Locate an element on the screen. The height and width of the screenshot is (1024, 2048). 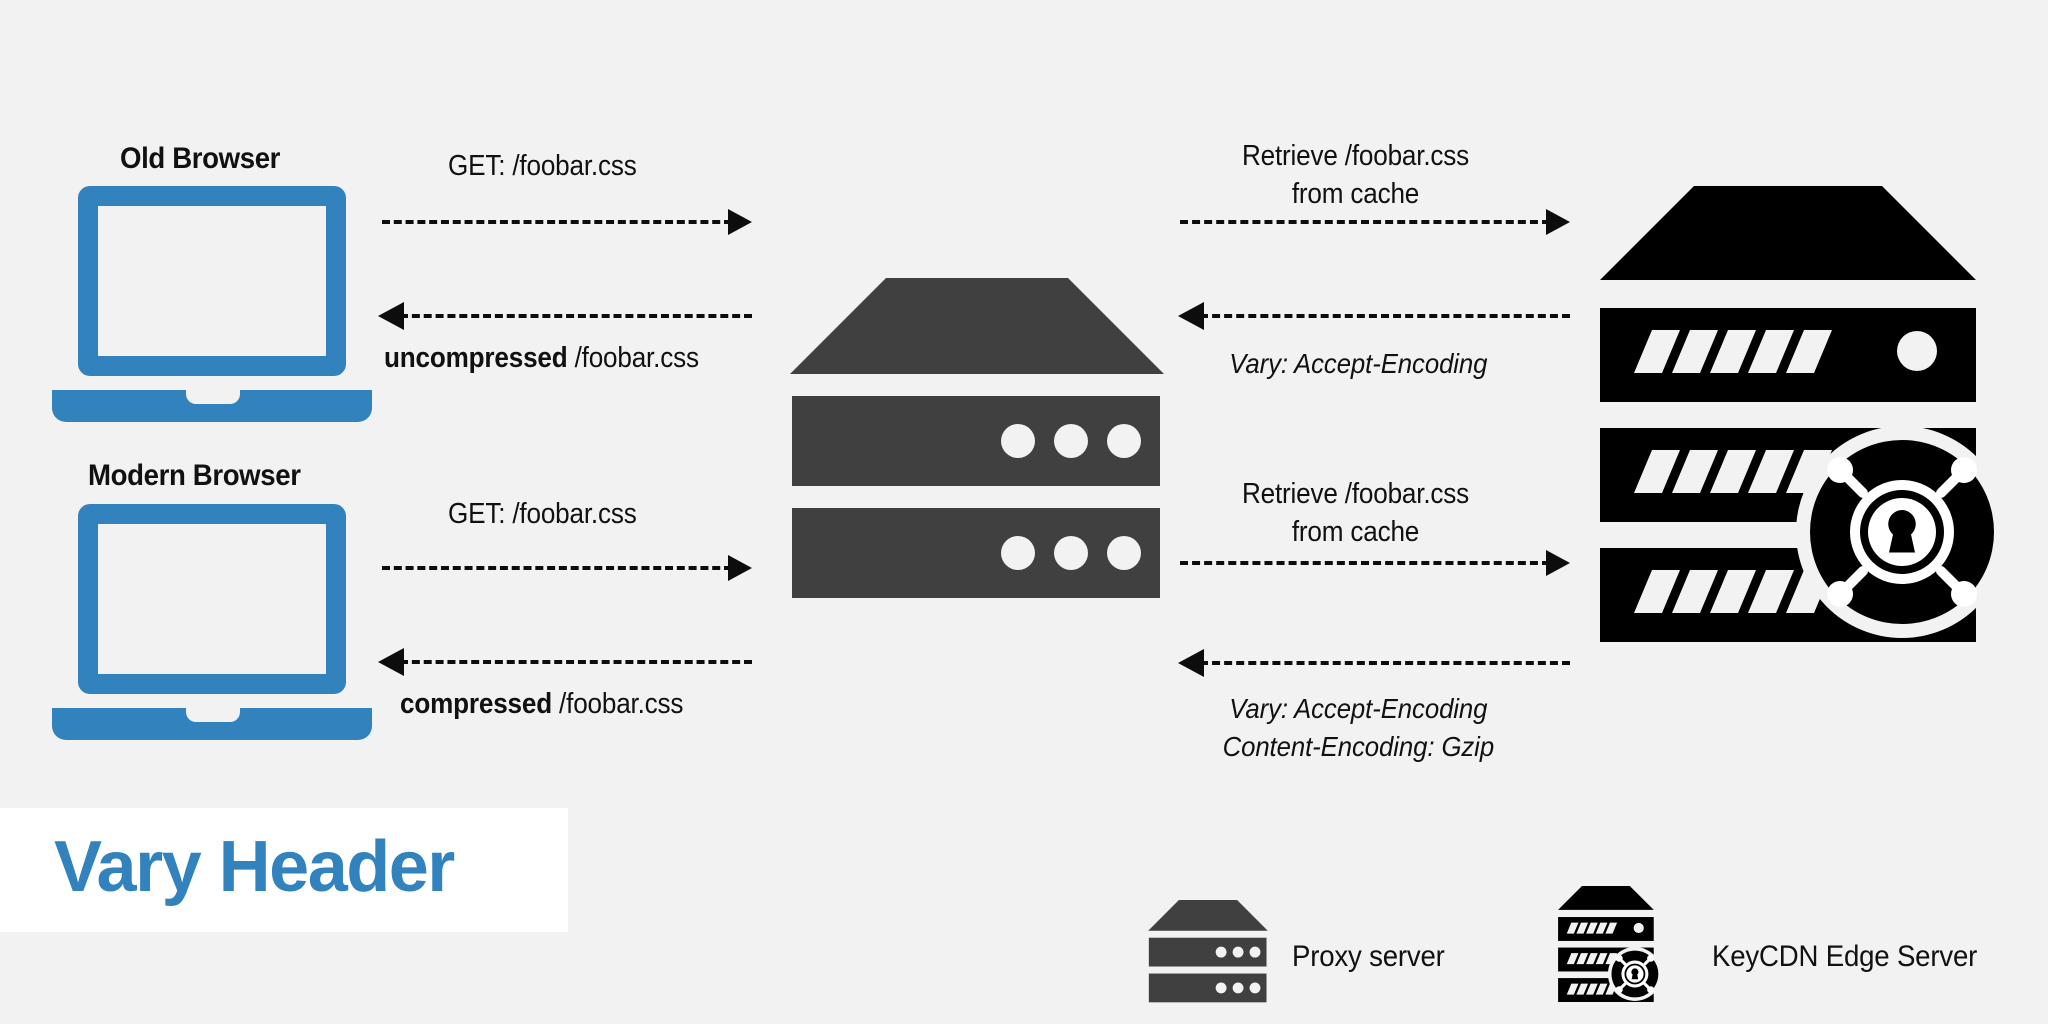
old-response-arrow is located at coordinates (565, 316).